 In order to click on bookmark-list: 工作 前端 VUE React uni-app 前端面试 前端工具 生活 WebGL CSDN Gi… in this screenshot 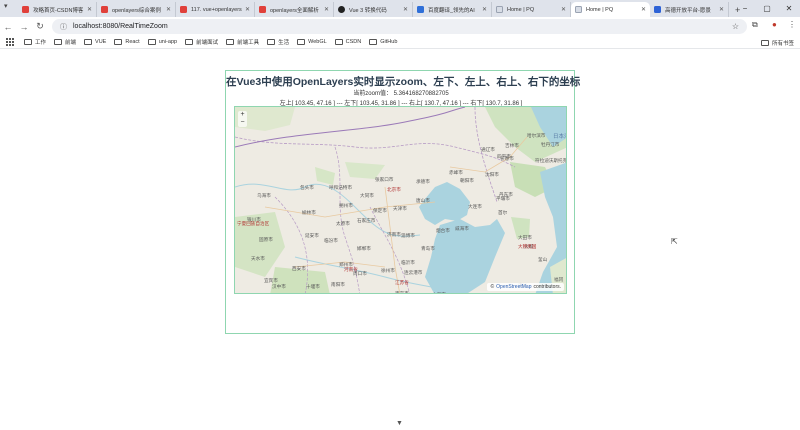, I will do `click(214, 42)`.